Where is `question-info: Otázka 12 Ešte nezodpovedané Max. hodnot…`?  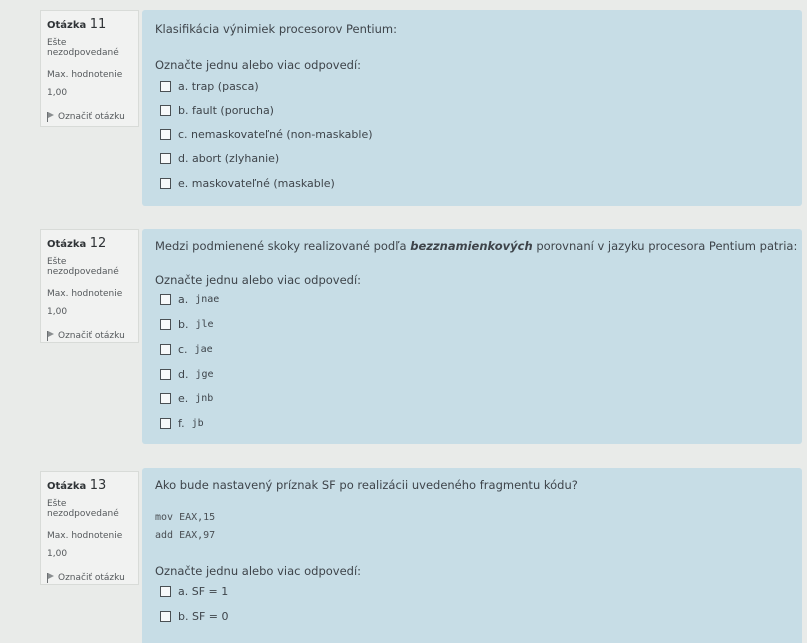
question-info: Otázka 12 Ešte nezodpovedané Max. hodnot… is located at coordinates (89, 286).